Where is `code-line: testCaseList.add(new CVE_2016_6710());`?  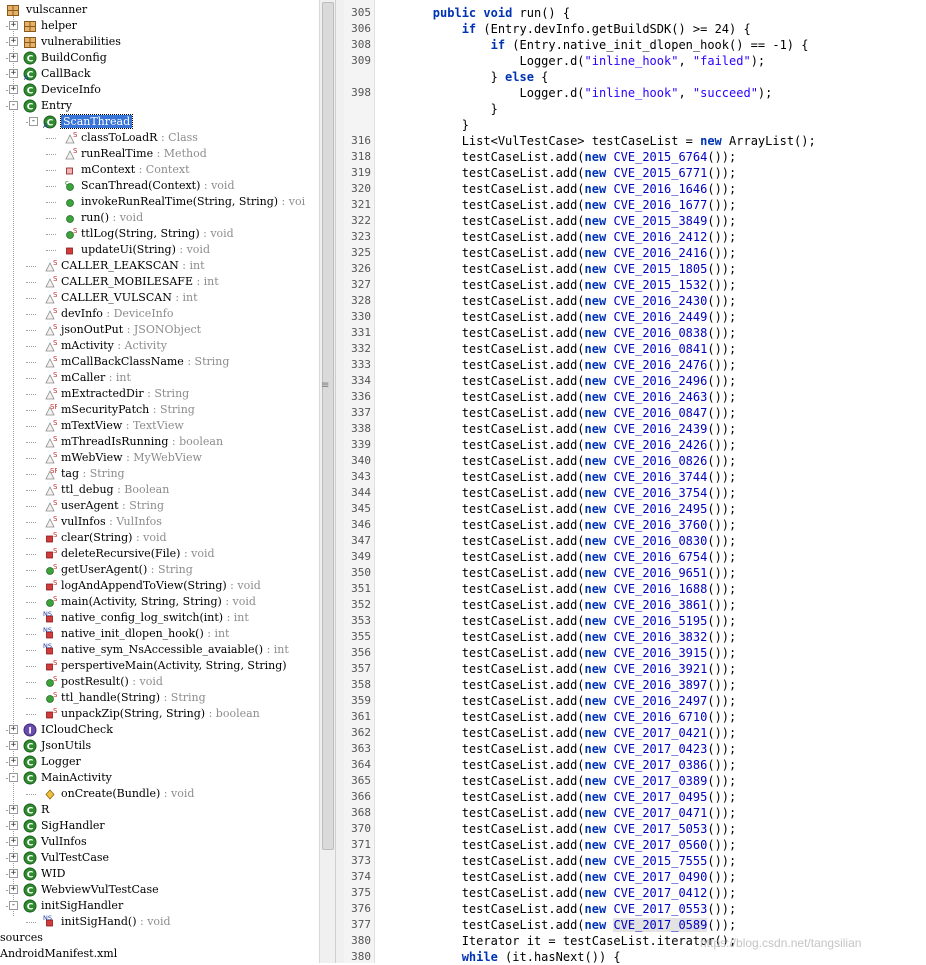
code-line: testCaseList.add(new CVE_2016_6710()); is located at coordinates (556, 717).